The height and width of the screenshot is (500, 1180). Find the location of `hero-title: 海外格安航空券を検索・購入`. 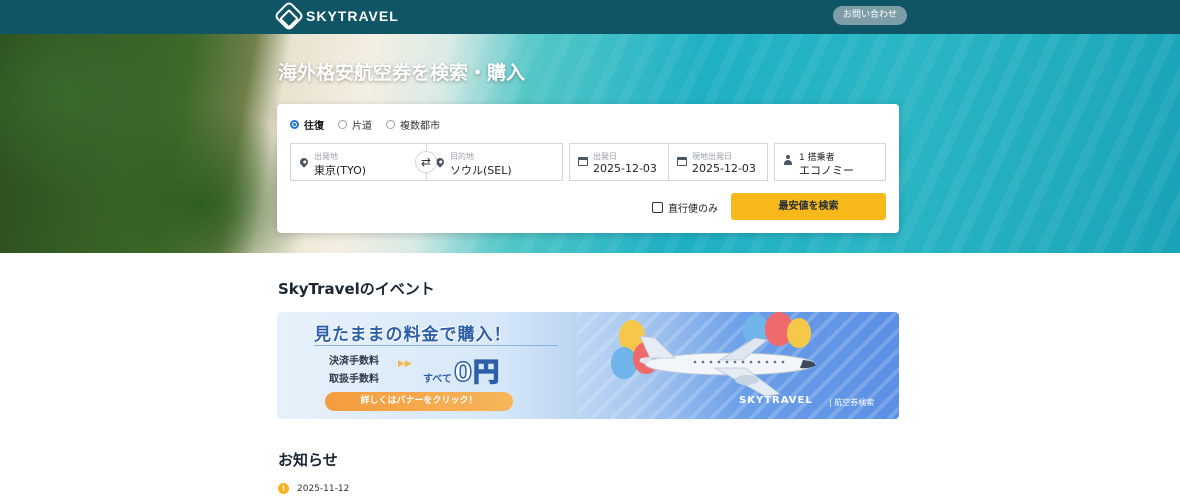

hero-title: 海外格安航空券を検索・購入 is located at coordinates (402, 73).